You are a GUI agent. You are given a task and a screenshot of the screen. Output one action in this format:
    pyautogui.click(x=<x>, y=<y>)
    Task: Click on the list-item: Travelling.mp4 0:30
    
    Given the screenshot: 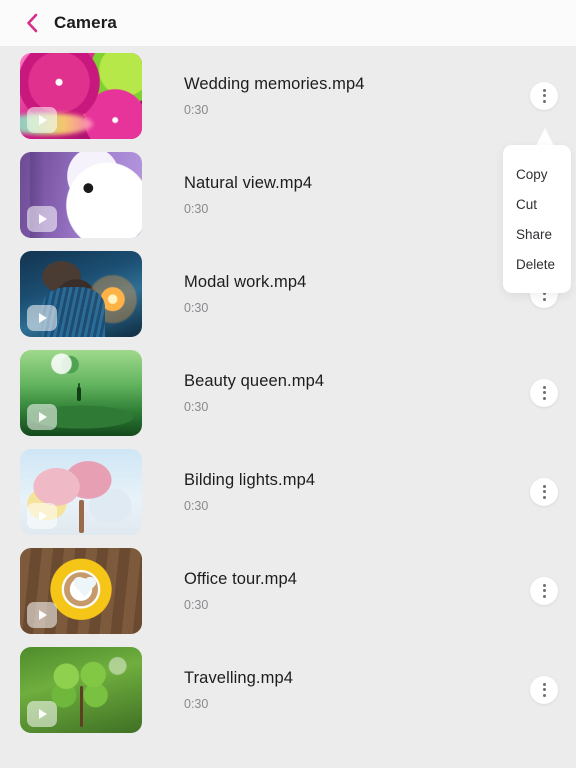 What is the action you would take?
    pyautogui.click(x=288, y=689)
    